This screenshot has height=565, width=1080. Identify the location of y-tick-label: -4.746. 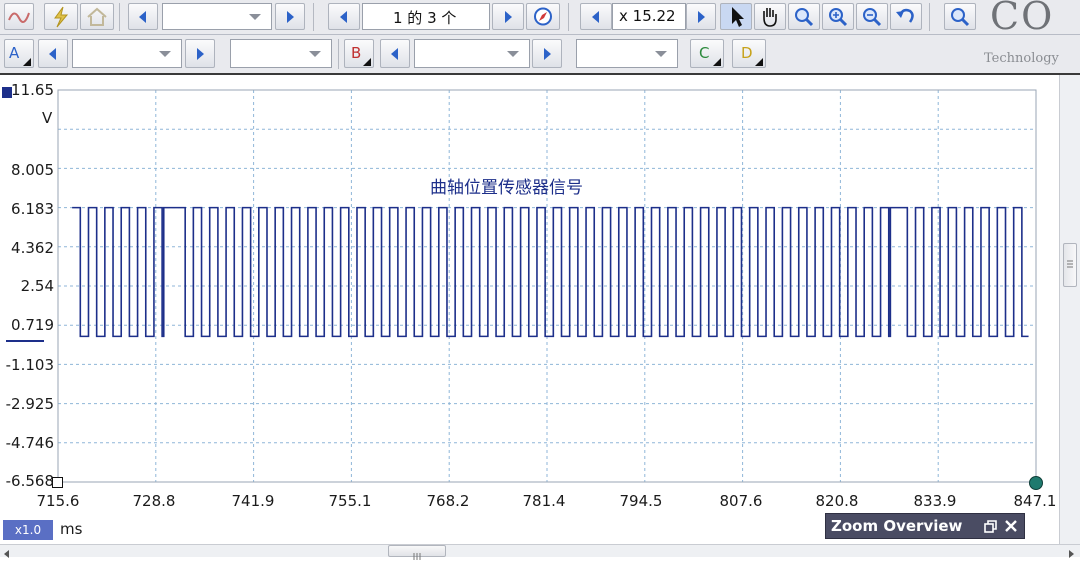
(29, 443).